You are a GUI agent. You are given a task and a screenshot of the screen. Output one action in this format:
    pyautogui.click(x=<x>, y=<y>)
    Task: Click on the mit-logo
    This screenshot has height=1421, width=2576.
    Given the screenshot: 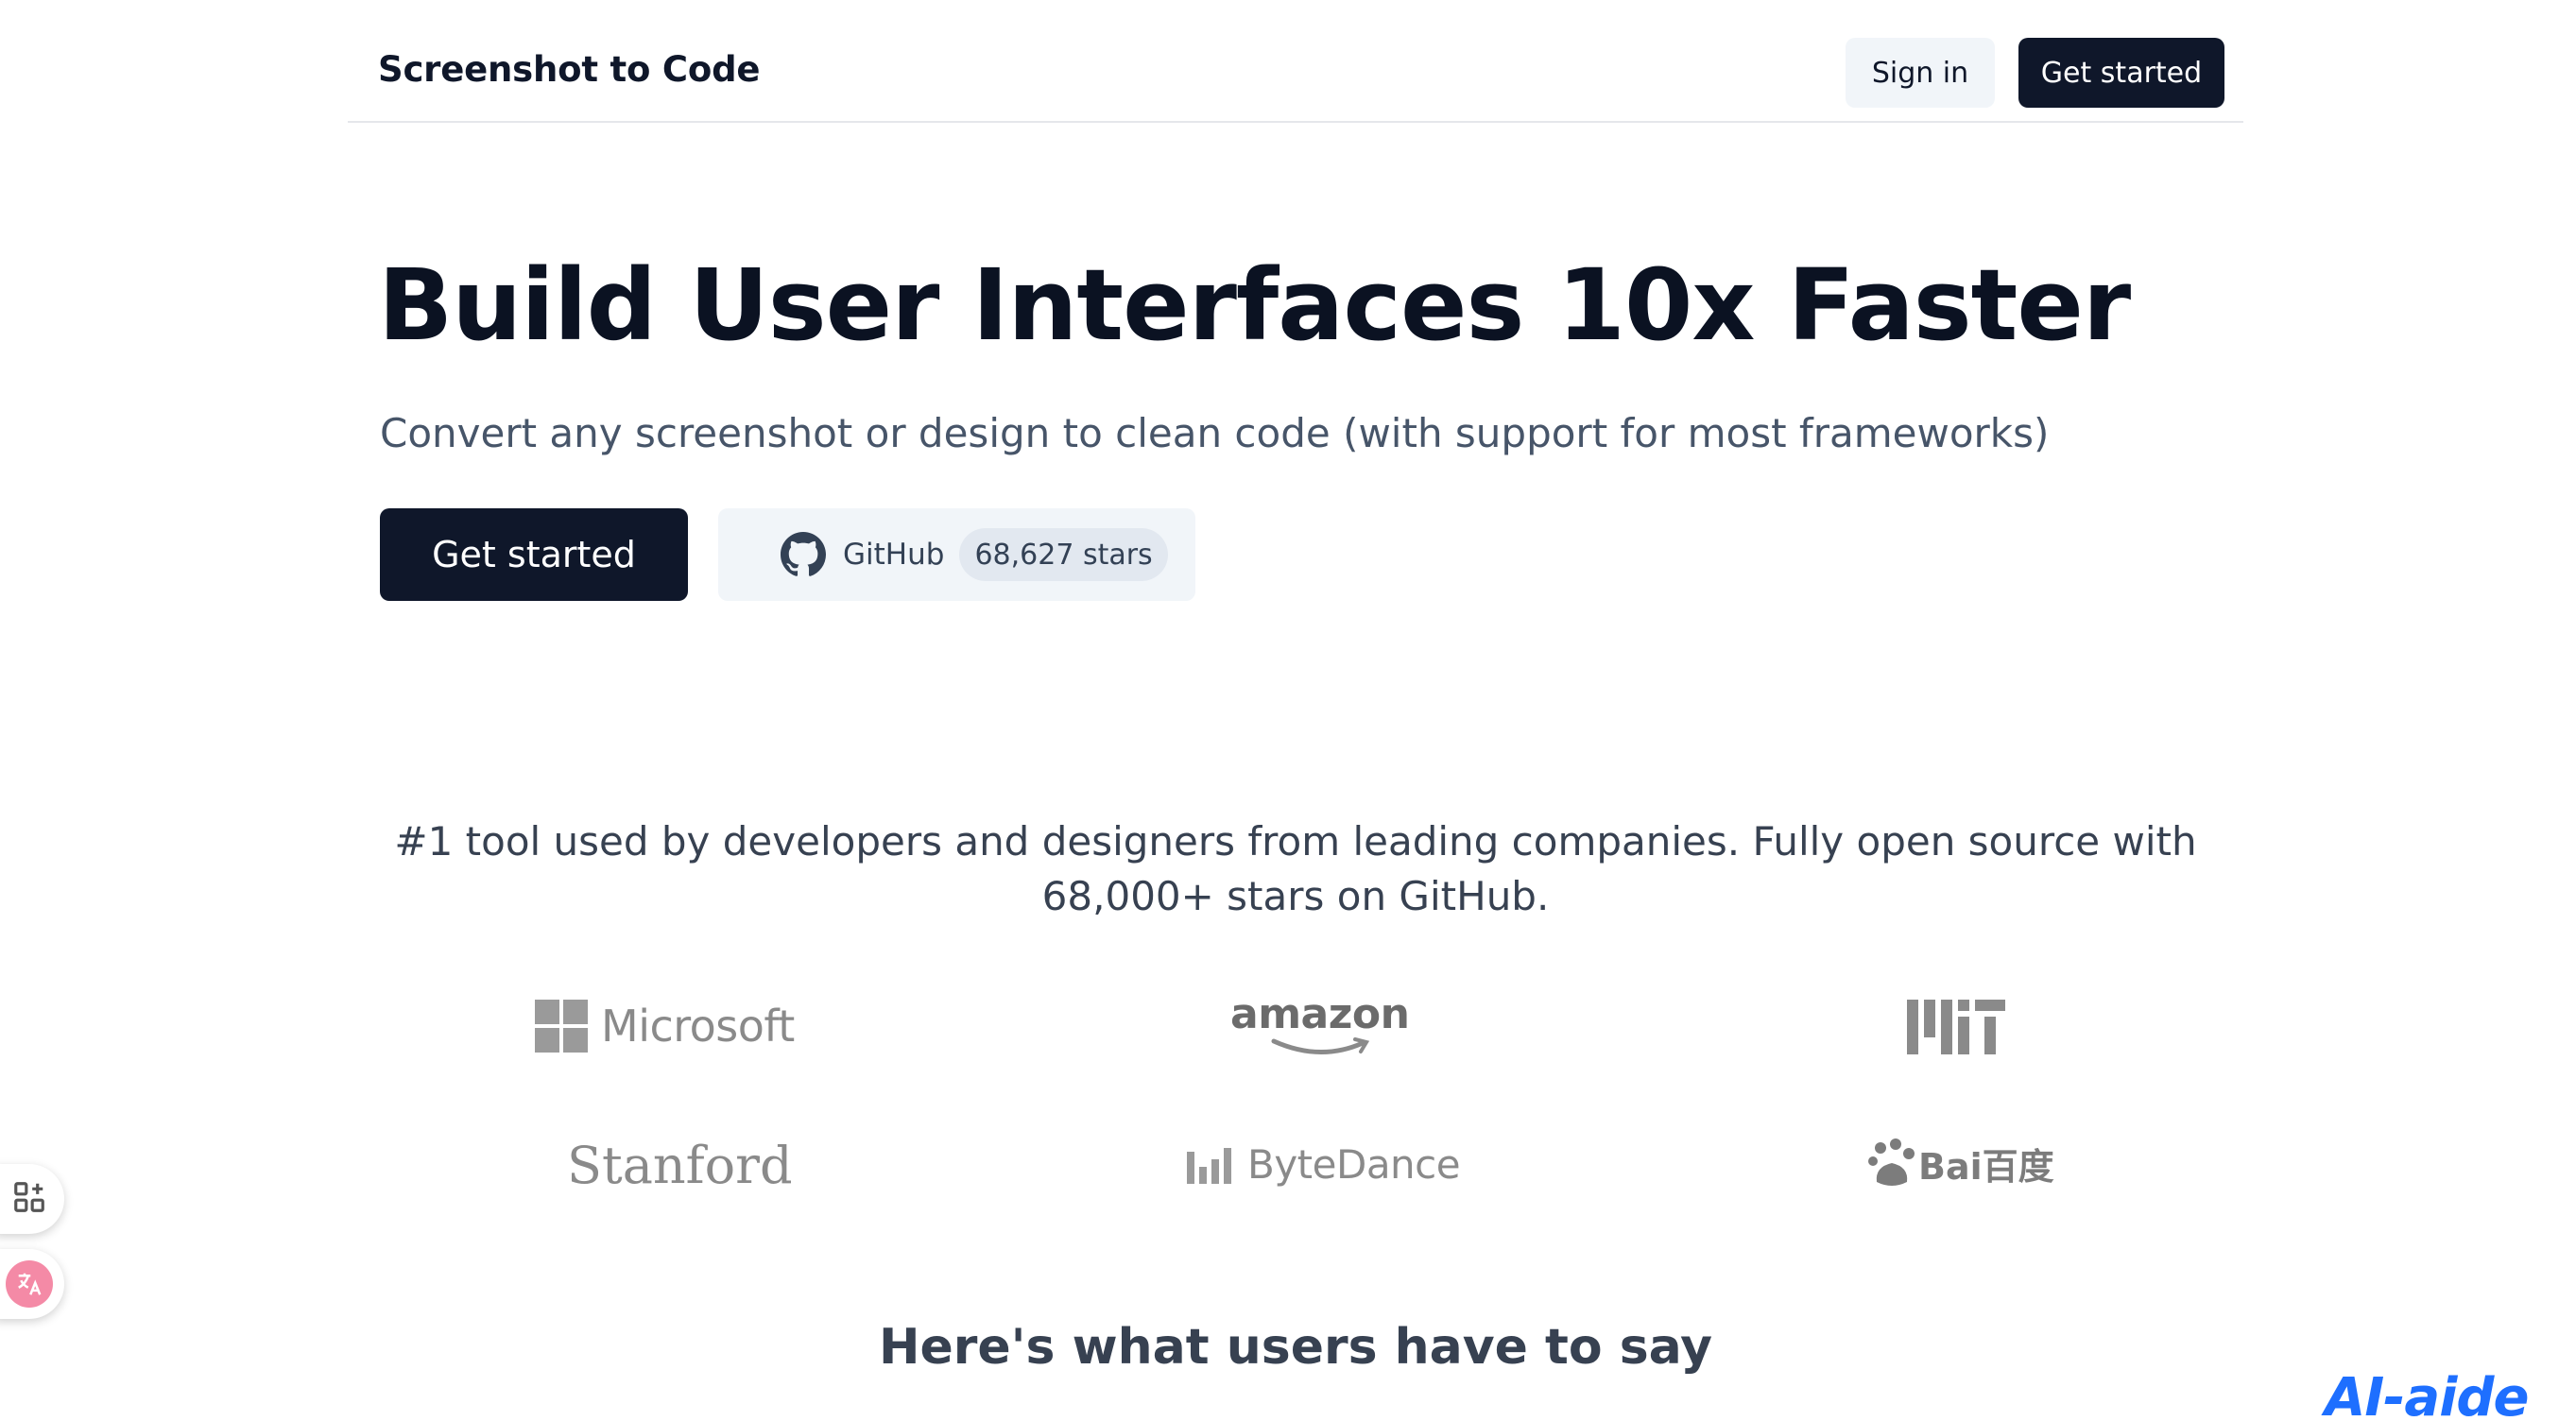 What is the action you would take?
    pyautogui.click(x=1956, y=1027)
    